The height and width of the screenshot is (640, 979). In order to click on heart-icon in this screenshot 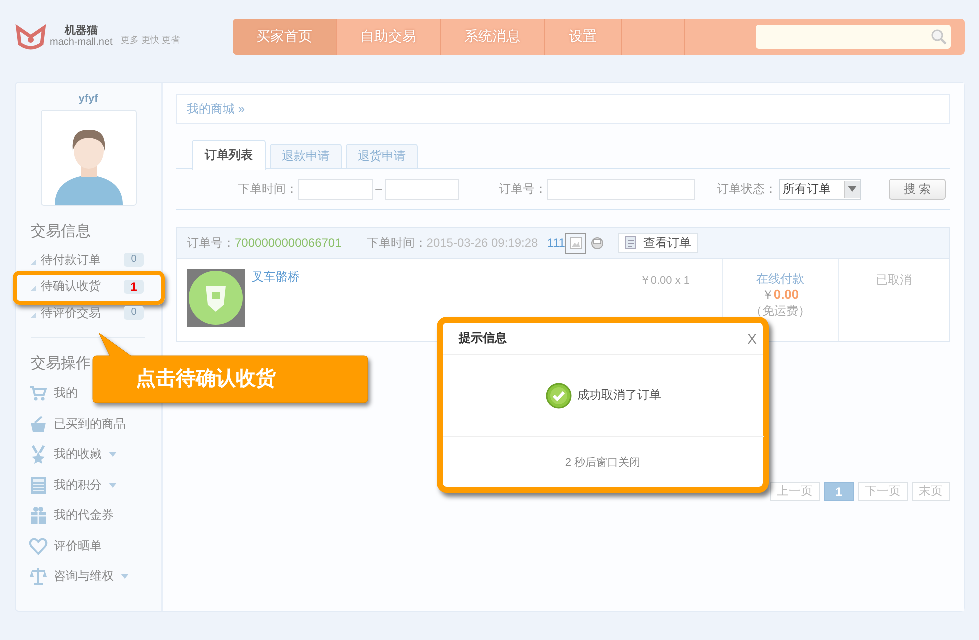, I will do `click(38, 546)`.